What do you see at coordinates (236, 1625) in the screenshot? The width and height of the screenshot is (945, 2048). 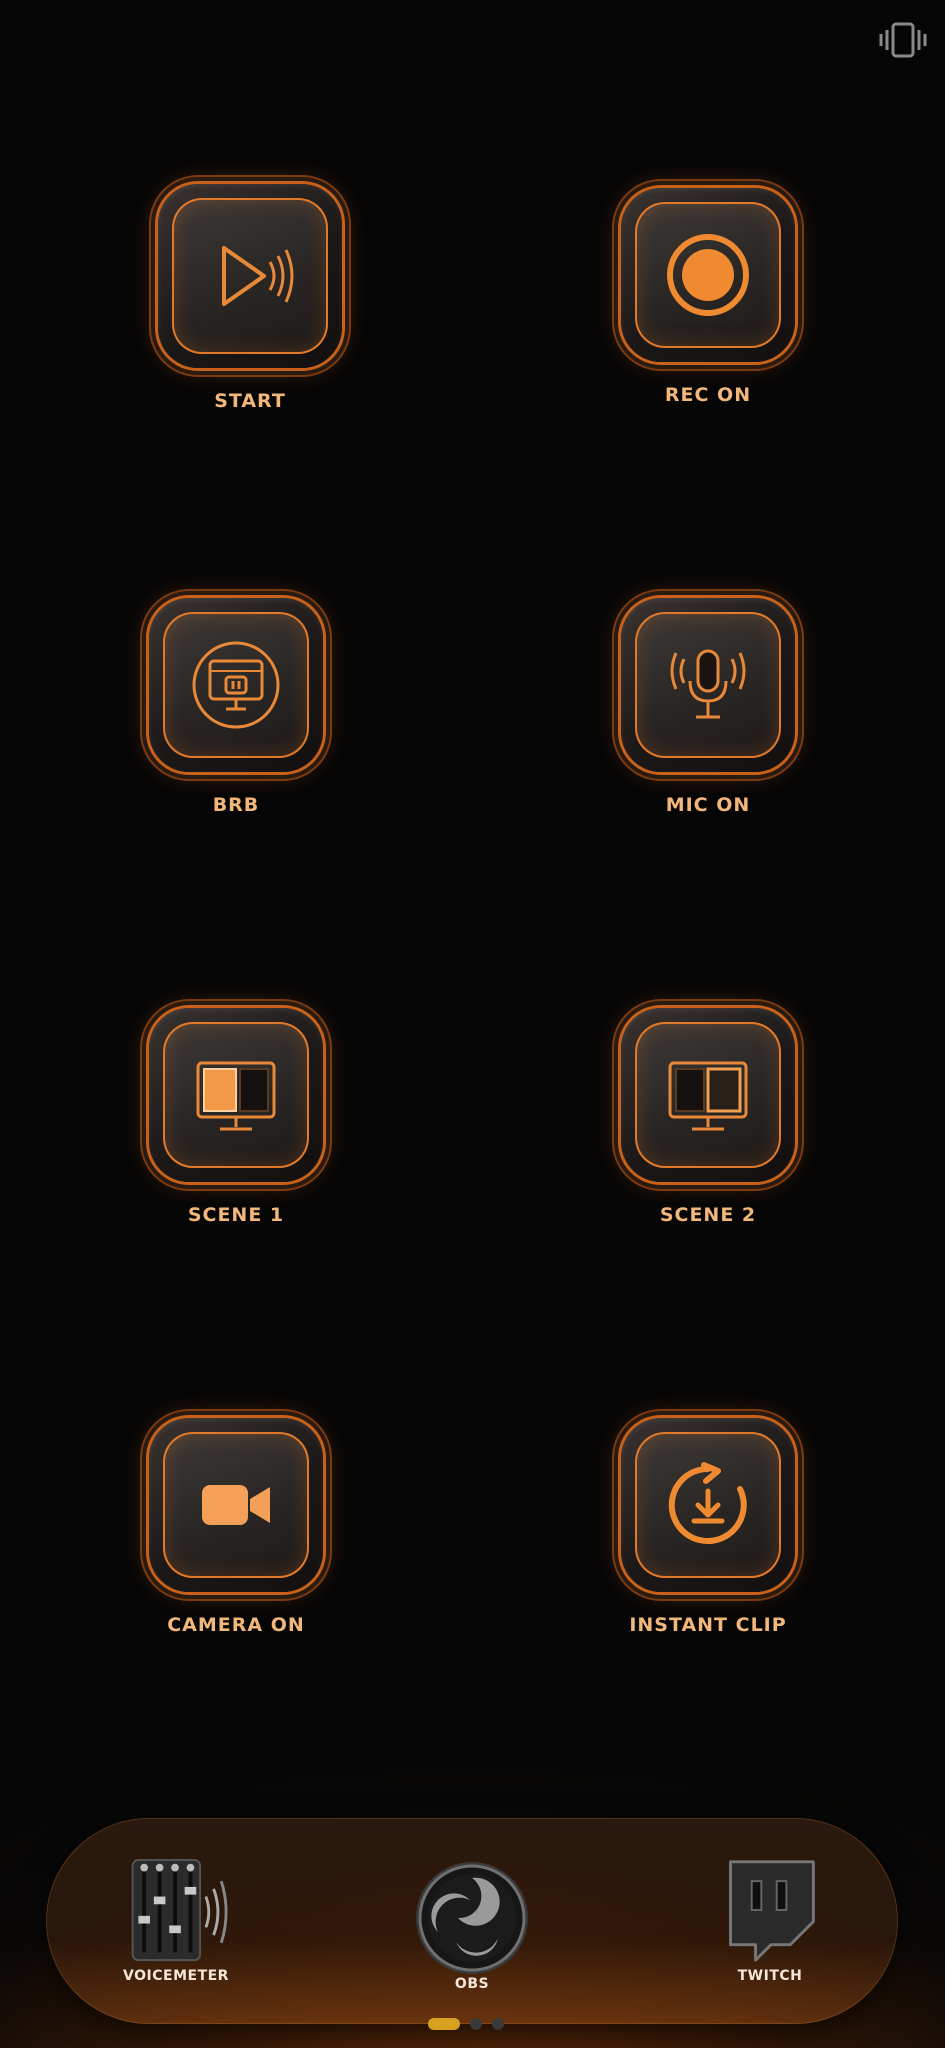 I see `camera-on-label: CAMERA ON` at bounding box center [236, 1625].